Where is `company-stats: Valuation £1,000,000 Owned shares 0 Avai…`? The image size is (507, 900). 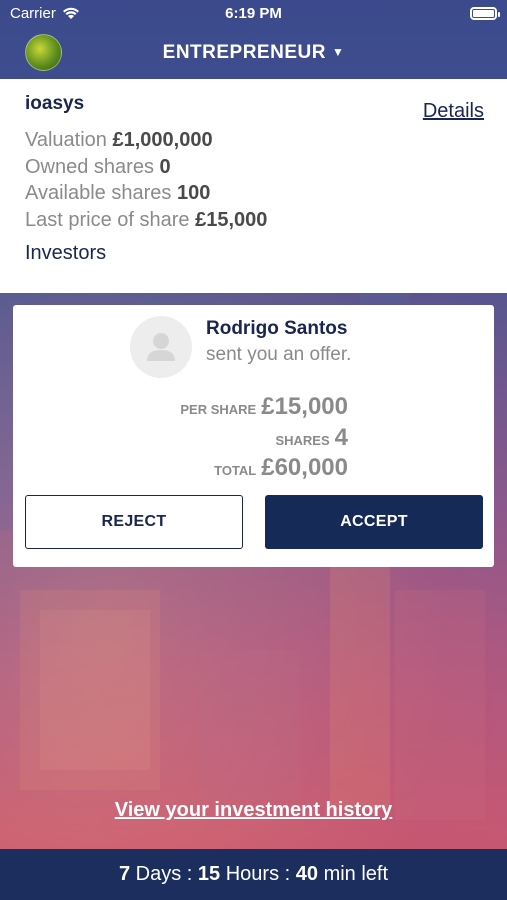
company-stats: Valuation £1,000,000 Owned shares 0 Avai… is located at coordinates (146, 180).